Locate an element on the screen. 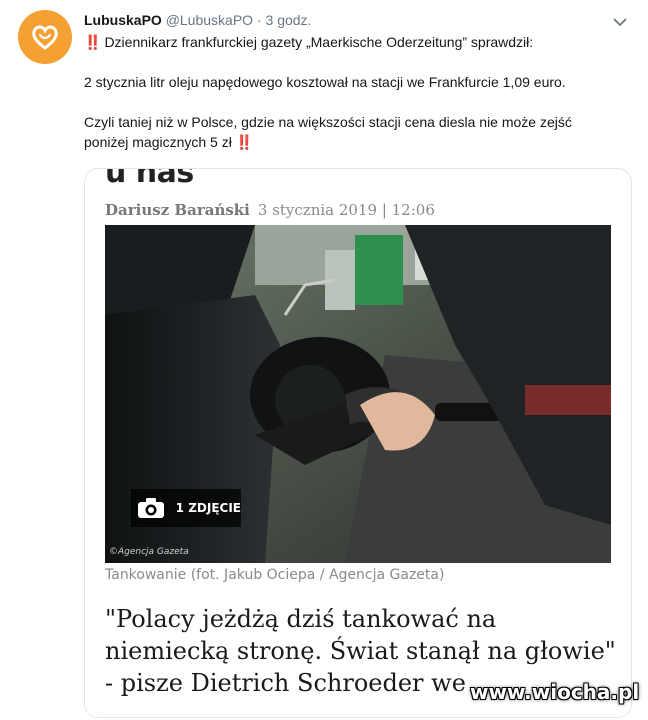 The height and width of the screenshot is (720, 648). headline-line-1: "Polacy jeżdżą dziś tankować na is located at coordinates (301, 619).